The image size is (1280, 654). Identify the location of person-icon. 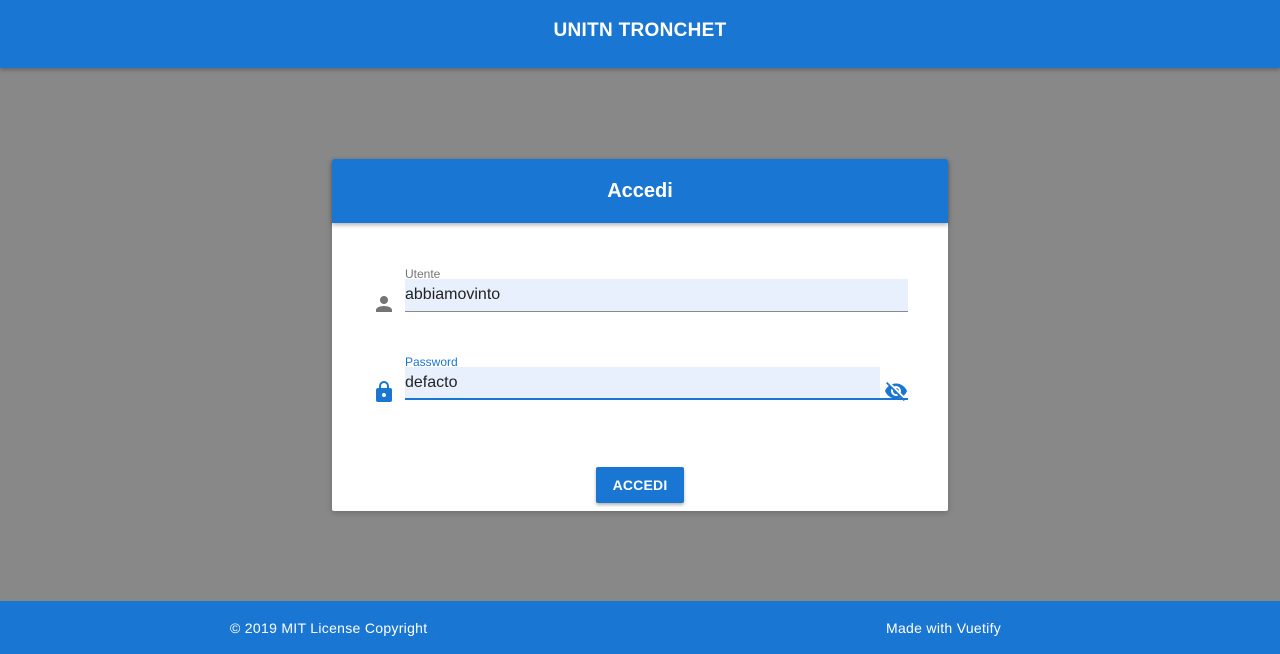
(384, 304).